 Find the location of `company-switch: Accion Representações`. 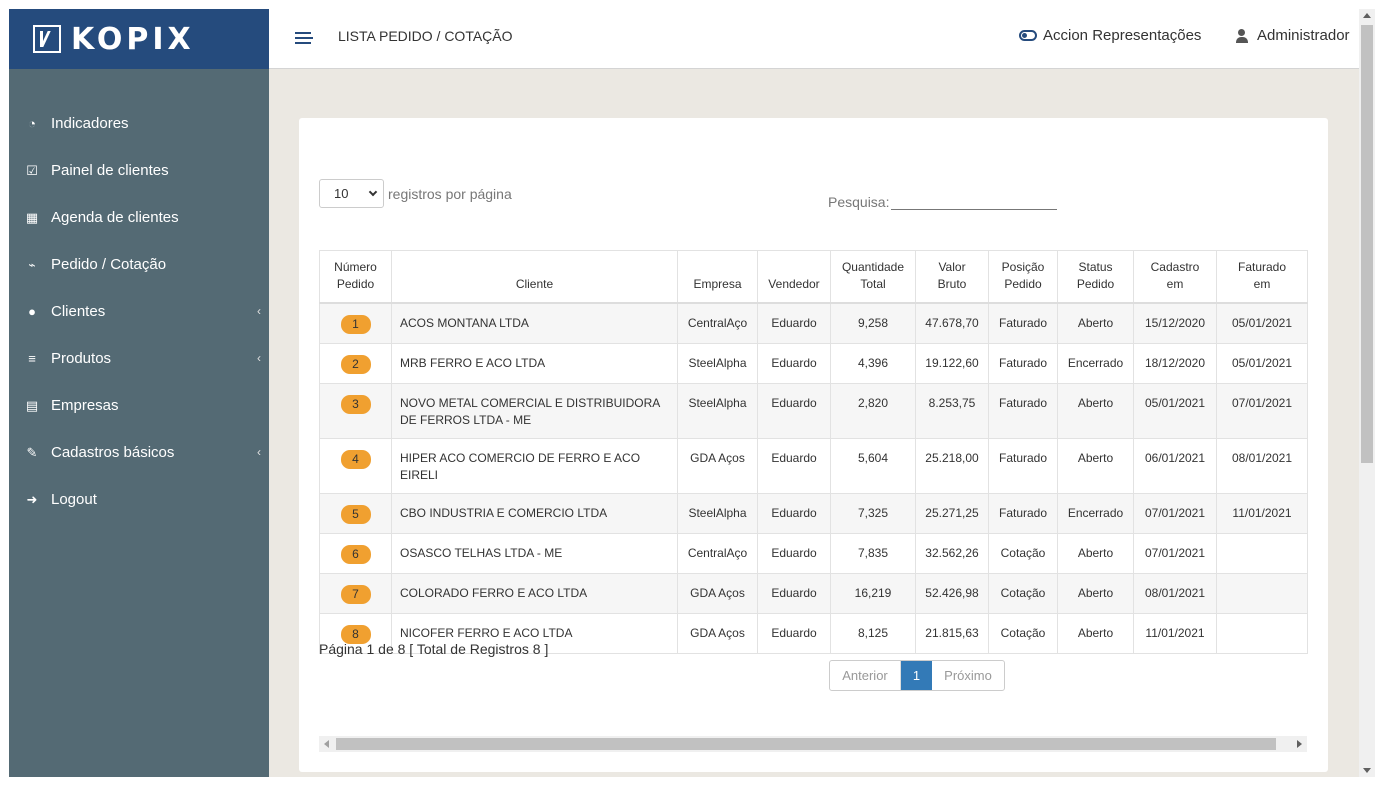

company-switch: Accion Representações is located at coordinates (1110, 35).